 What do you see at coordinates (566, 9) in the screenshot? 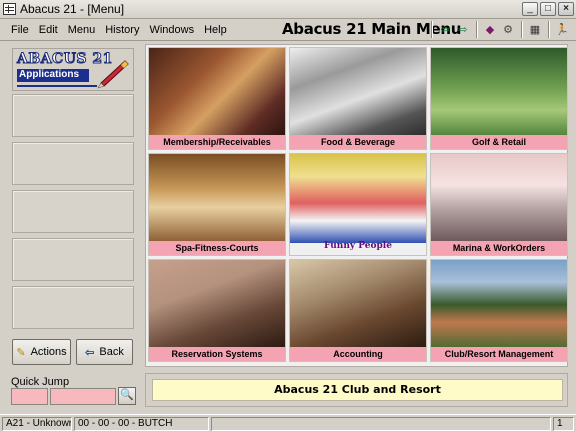
I see `close-button: ×` at bounding box center [566, 9].